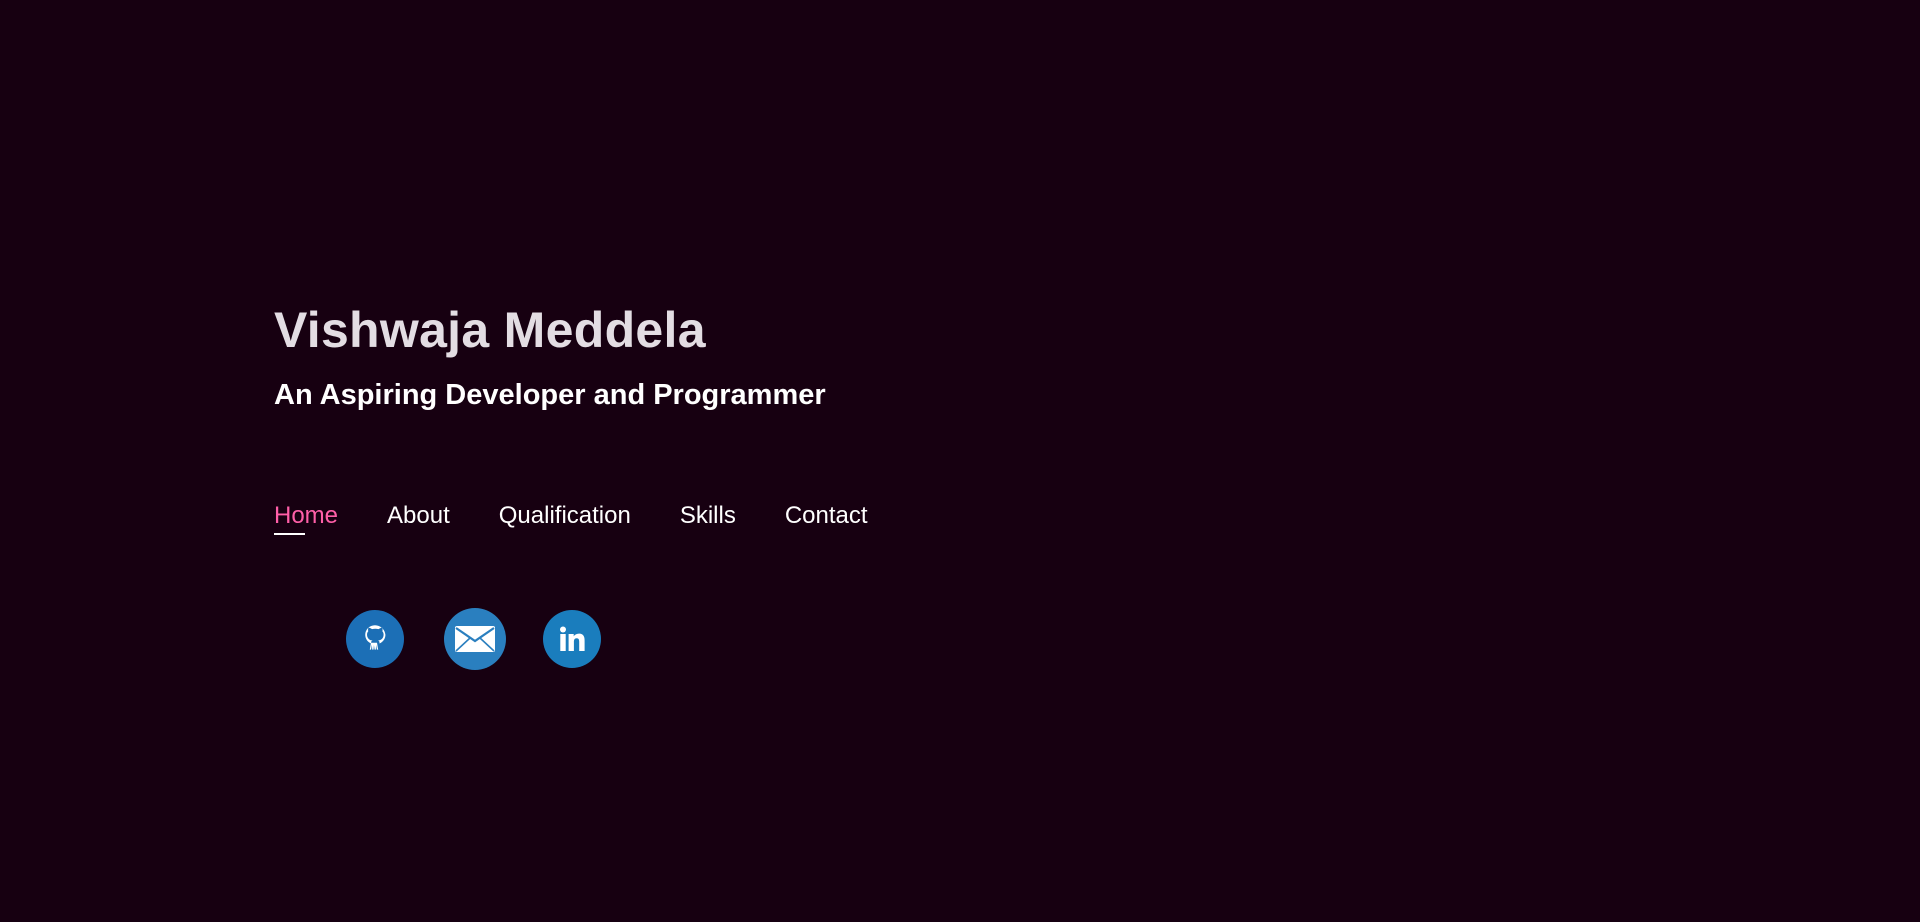  What do you see at coordinates (550, 395) in the screenshot?
I see `tagline: An Aspiring Developer and Programmer` at bounding box center [550, 395].